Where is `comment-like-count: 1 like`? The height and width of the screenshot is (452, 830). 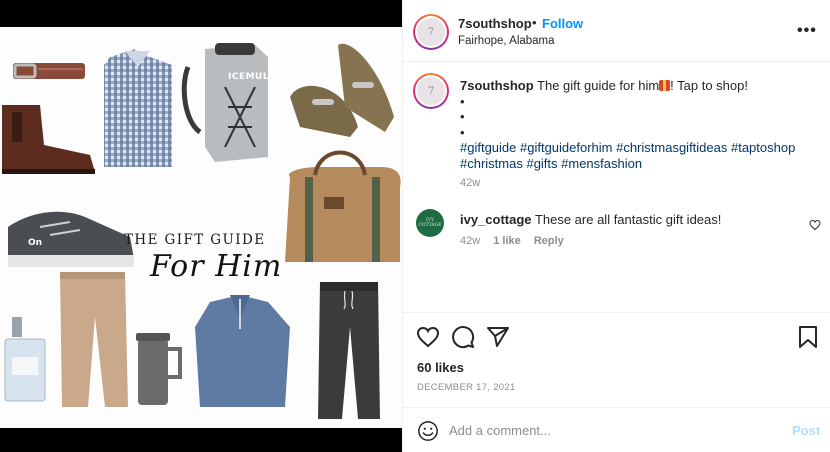
comment-like-count: 1 like is located at coordinates (507, 241).